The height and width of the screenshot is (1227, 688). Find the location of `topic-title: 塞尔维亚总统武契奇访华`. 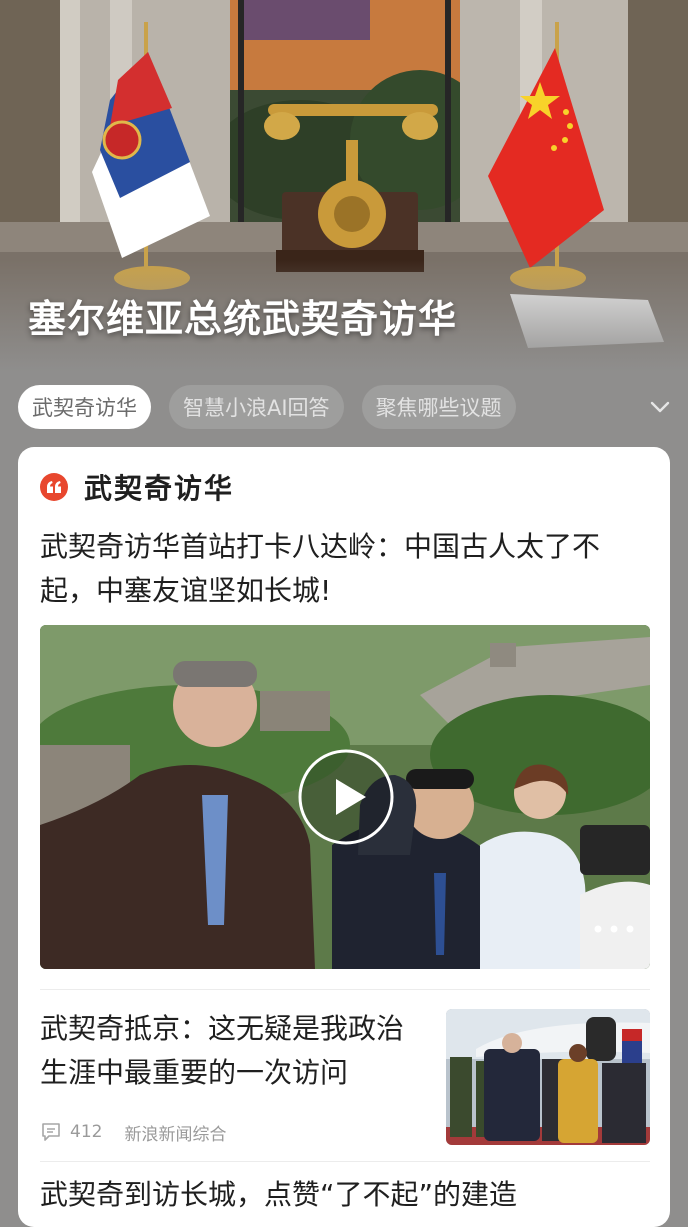

topic-title: 塞尔维亚总统武契奇访华 is located at coordinates (243, 319).